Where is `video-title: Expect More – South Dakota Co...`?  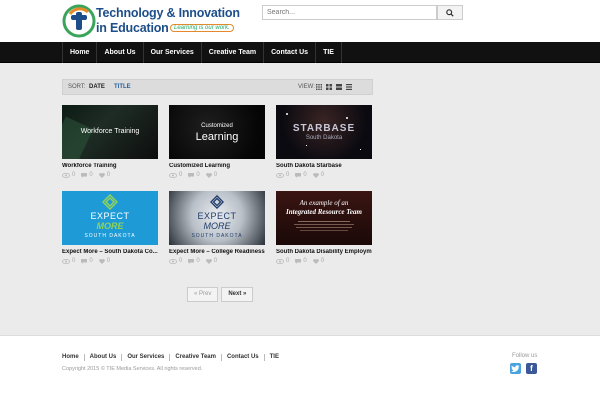
video-title: Expect More – South Dakota Co... is located at coordinates (110, 252).